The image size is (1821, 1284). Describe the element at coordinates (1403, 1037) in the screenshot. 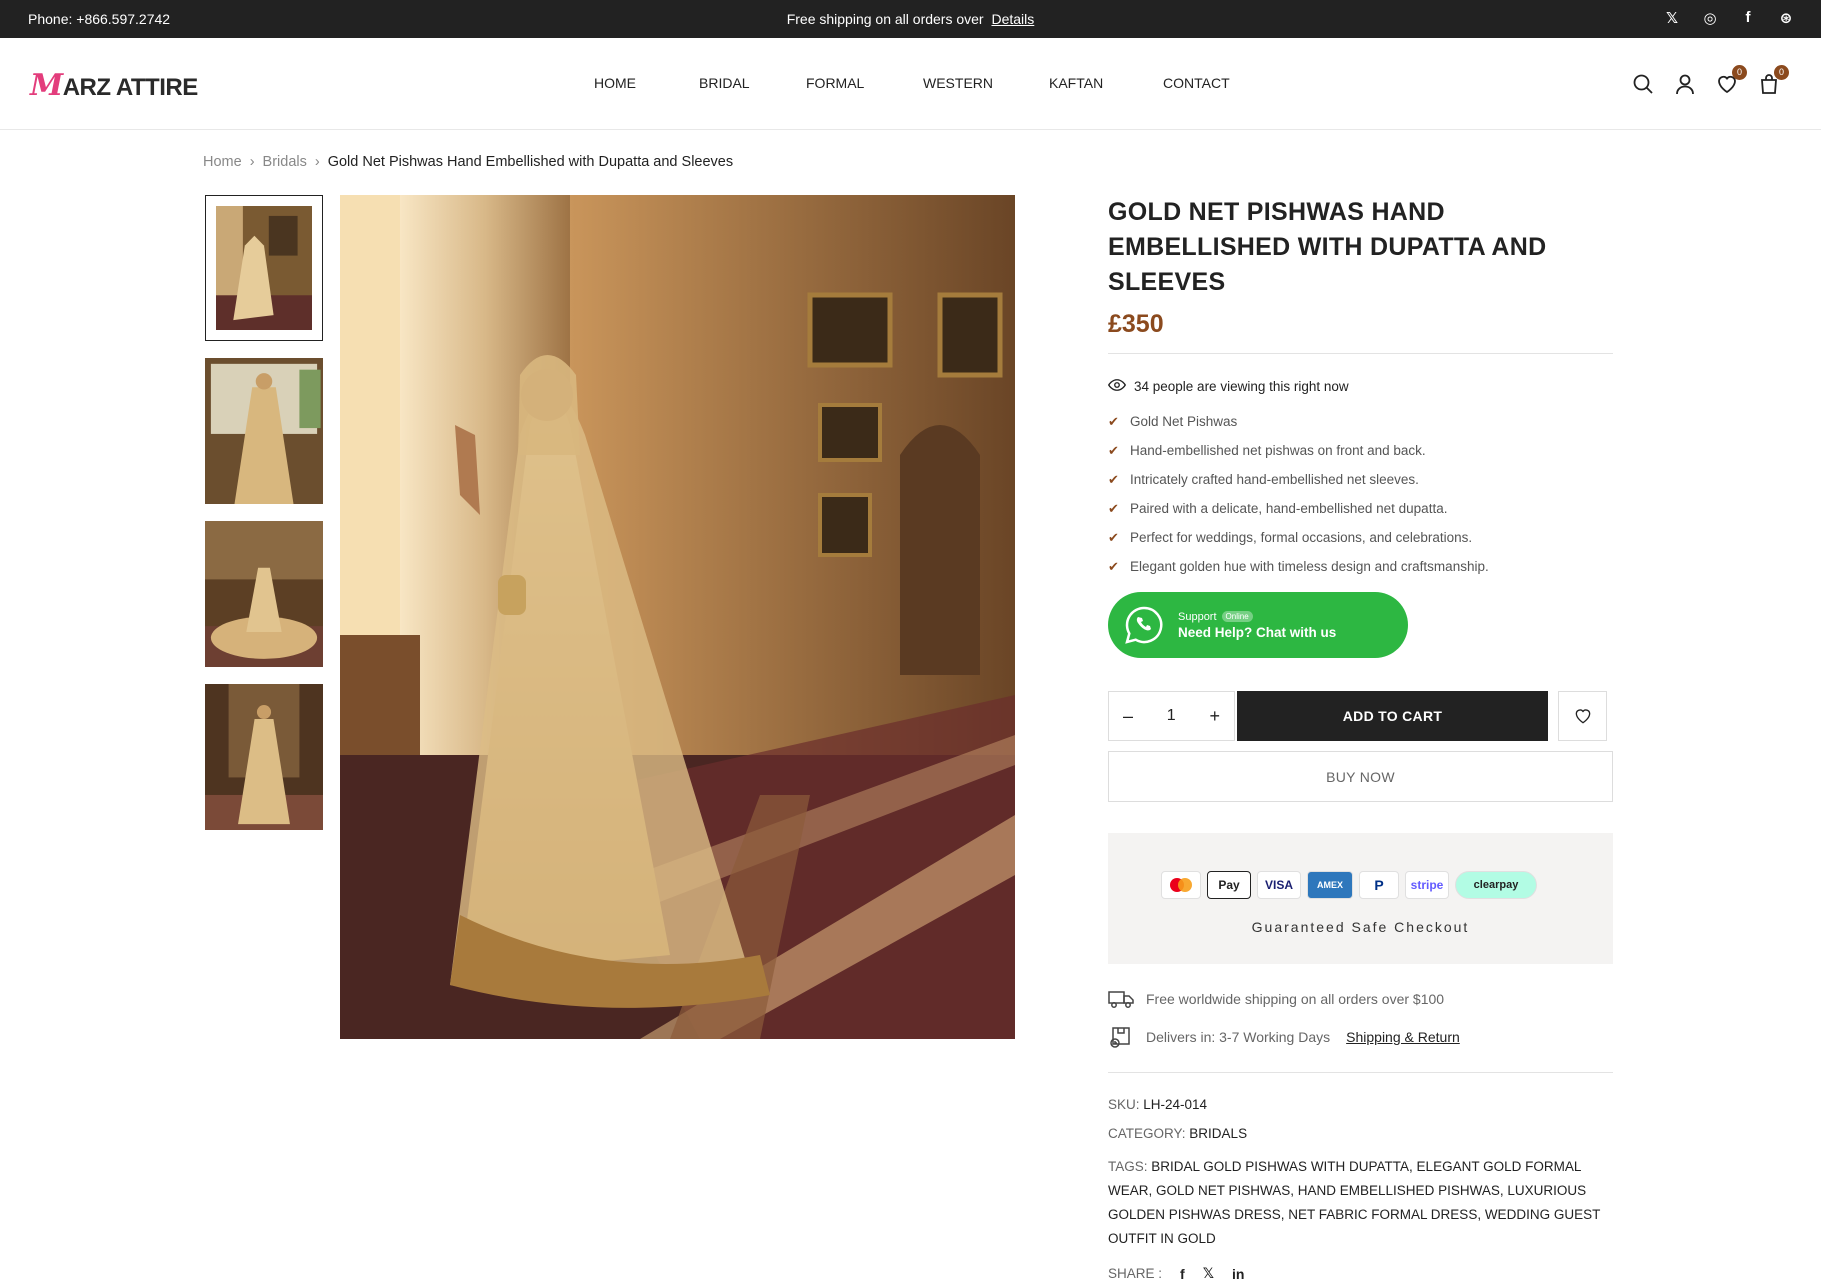

I see `shipping-return-link: Shipping & Return` at that location.